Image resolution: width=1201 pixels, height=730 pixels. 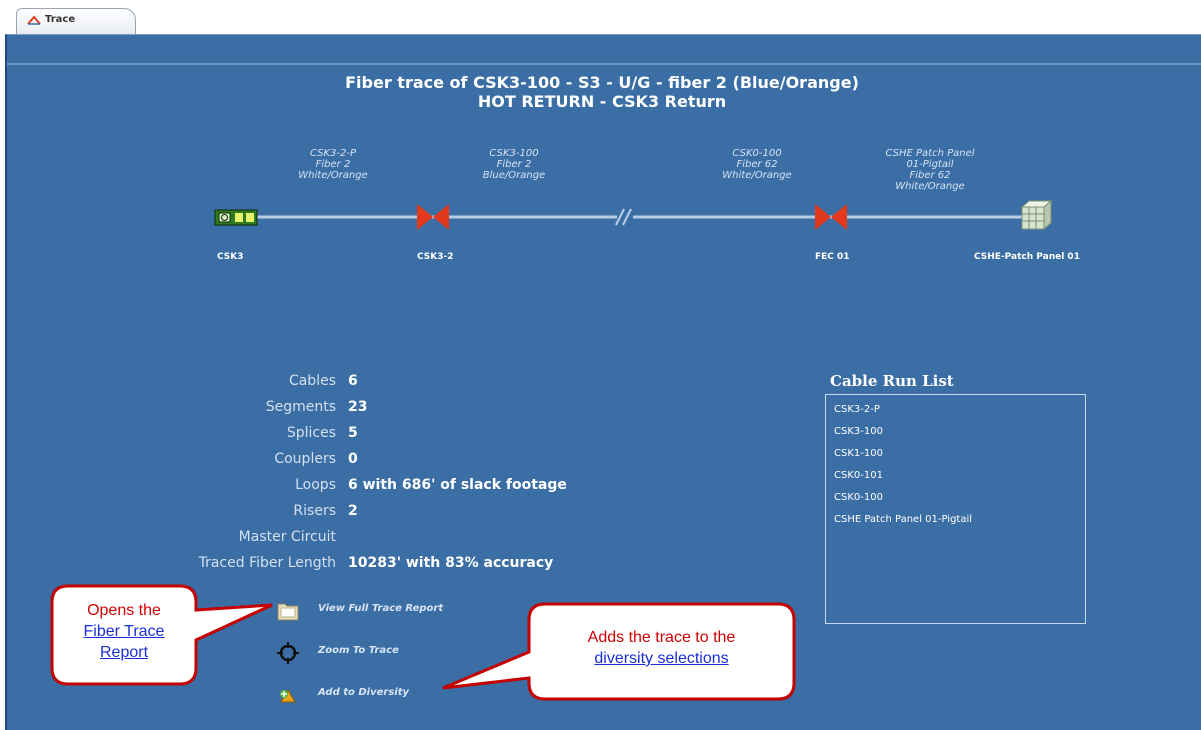 What do you see at coordinates (315, 485) in the screenshot?
I see `stat-label: Loops` at bounding box center [315, 485].